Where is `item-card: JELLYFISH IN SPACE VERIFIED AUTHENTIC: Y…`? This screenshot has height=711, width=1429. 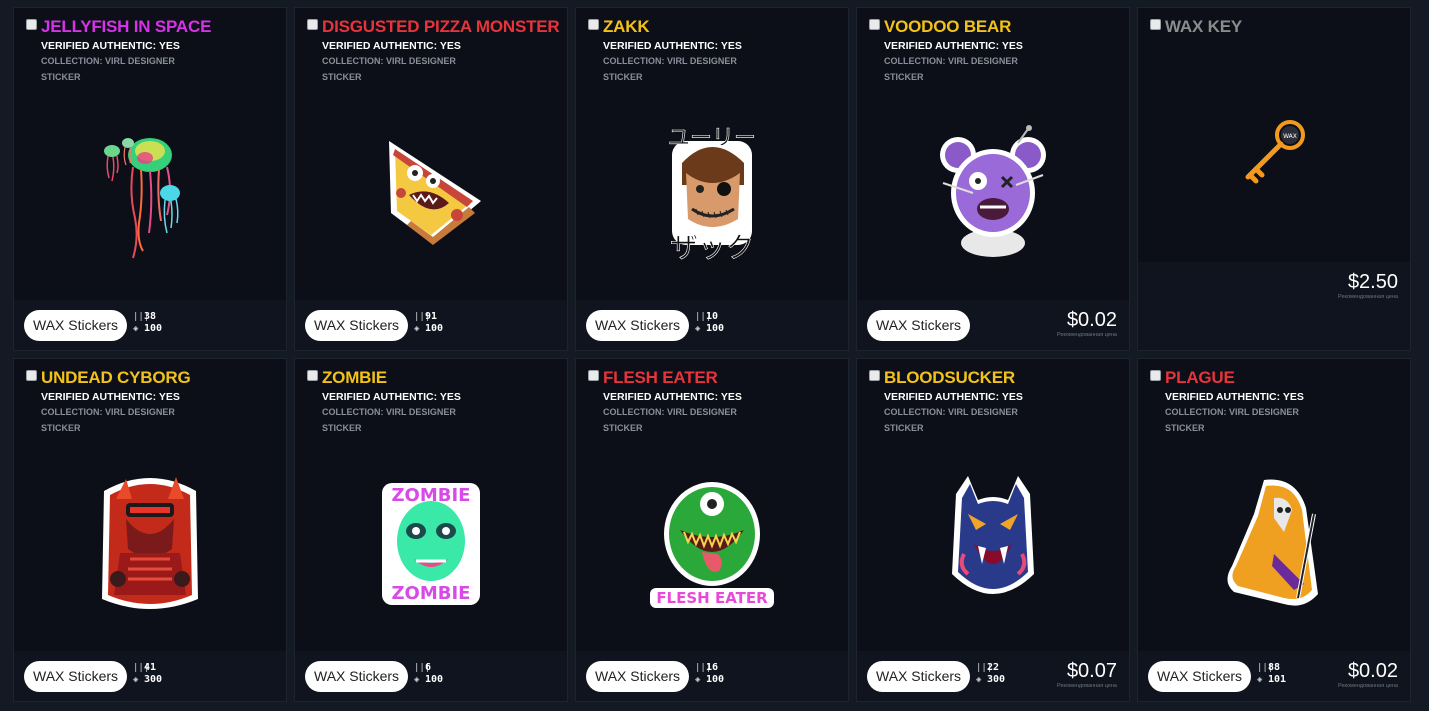 item-card: JELLYFISH IN SPACE VERIFIED AUTHENTIC: Y… is located at coordinates (150, 179).